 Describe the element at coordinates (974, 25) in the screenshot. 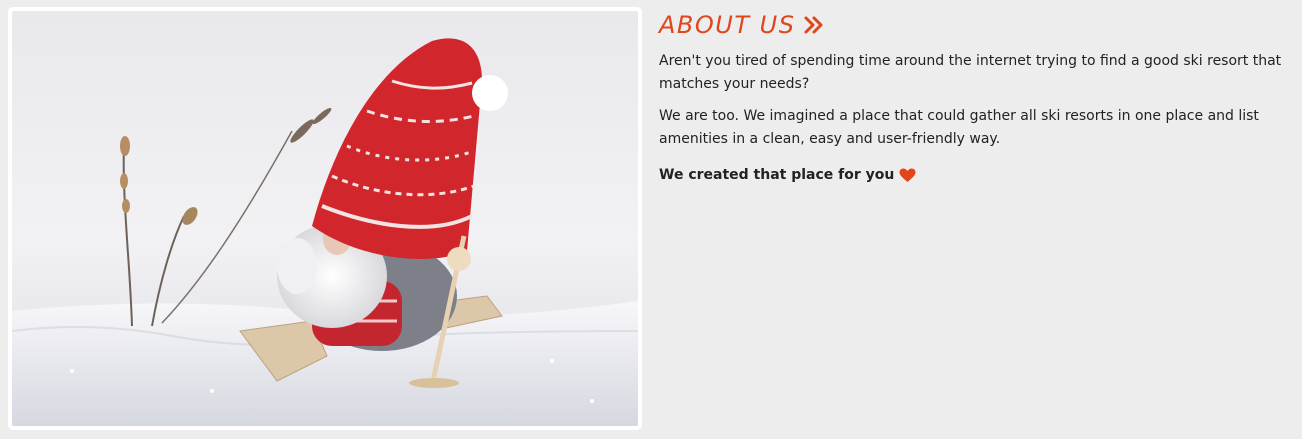

I see `about-title-row: ABOUT US` at that location.